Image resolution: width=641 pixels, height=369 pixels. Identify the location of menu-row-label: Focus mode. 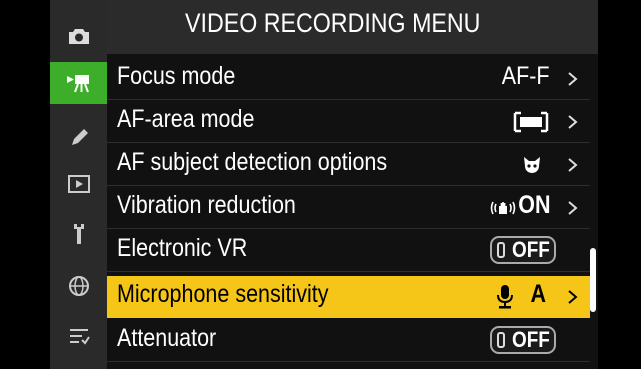
(176, 76).